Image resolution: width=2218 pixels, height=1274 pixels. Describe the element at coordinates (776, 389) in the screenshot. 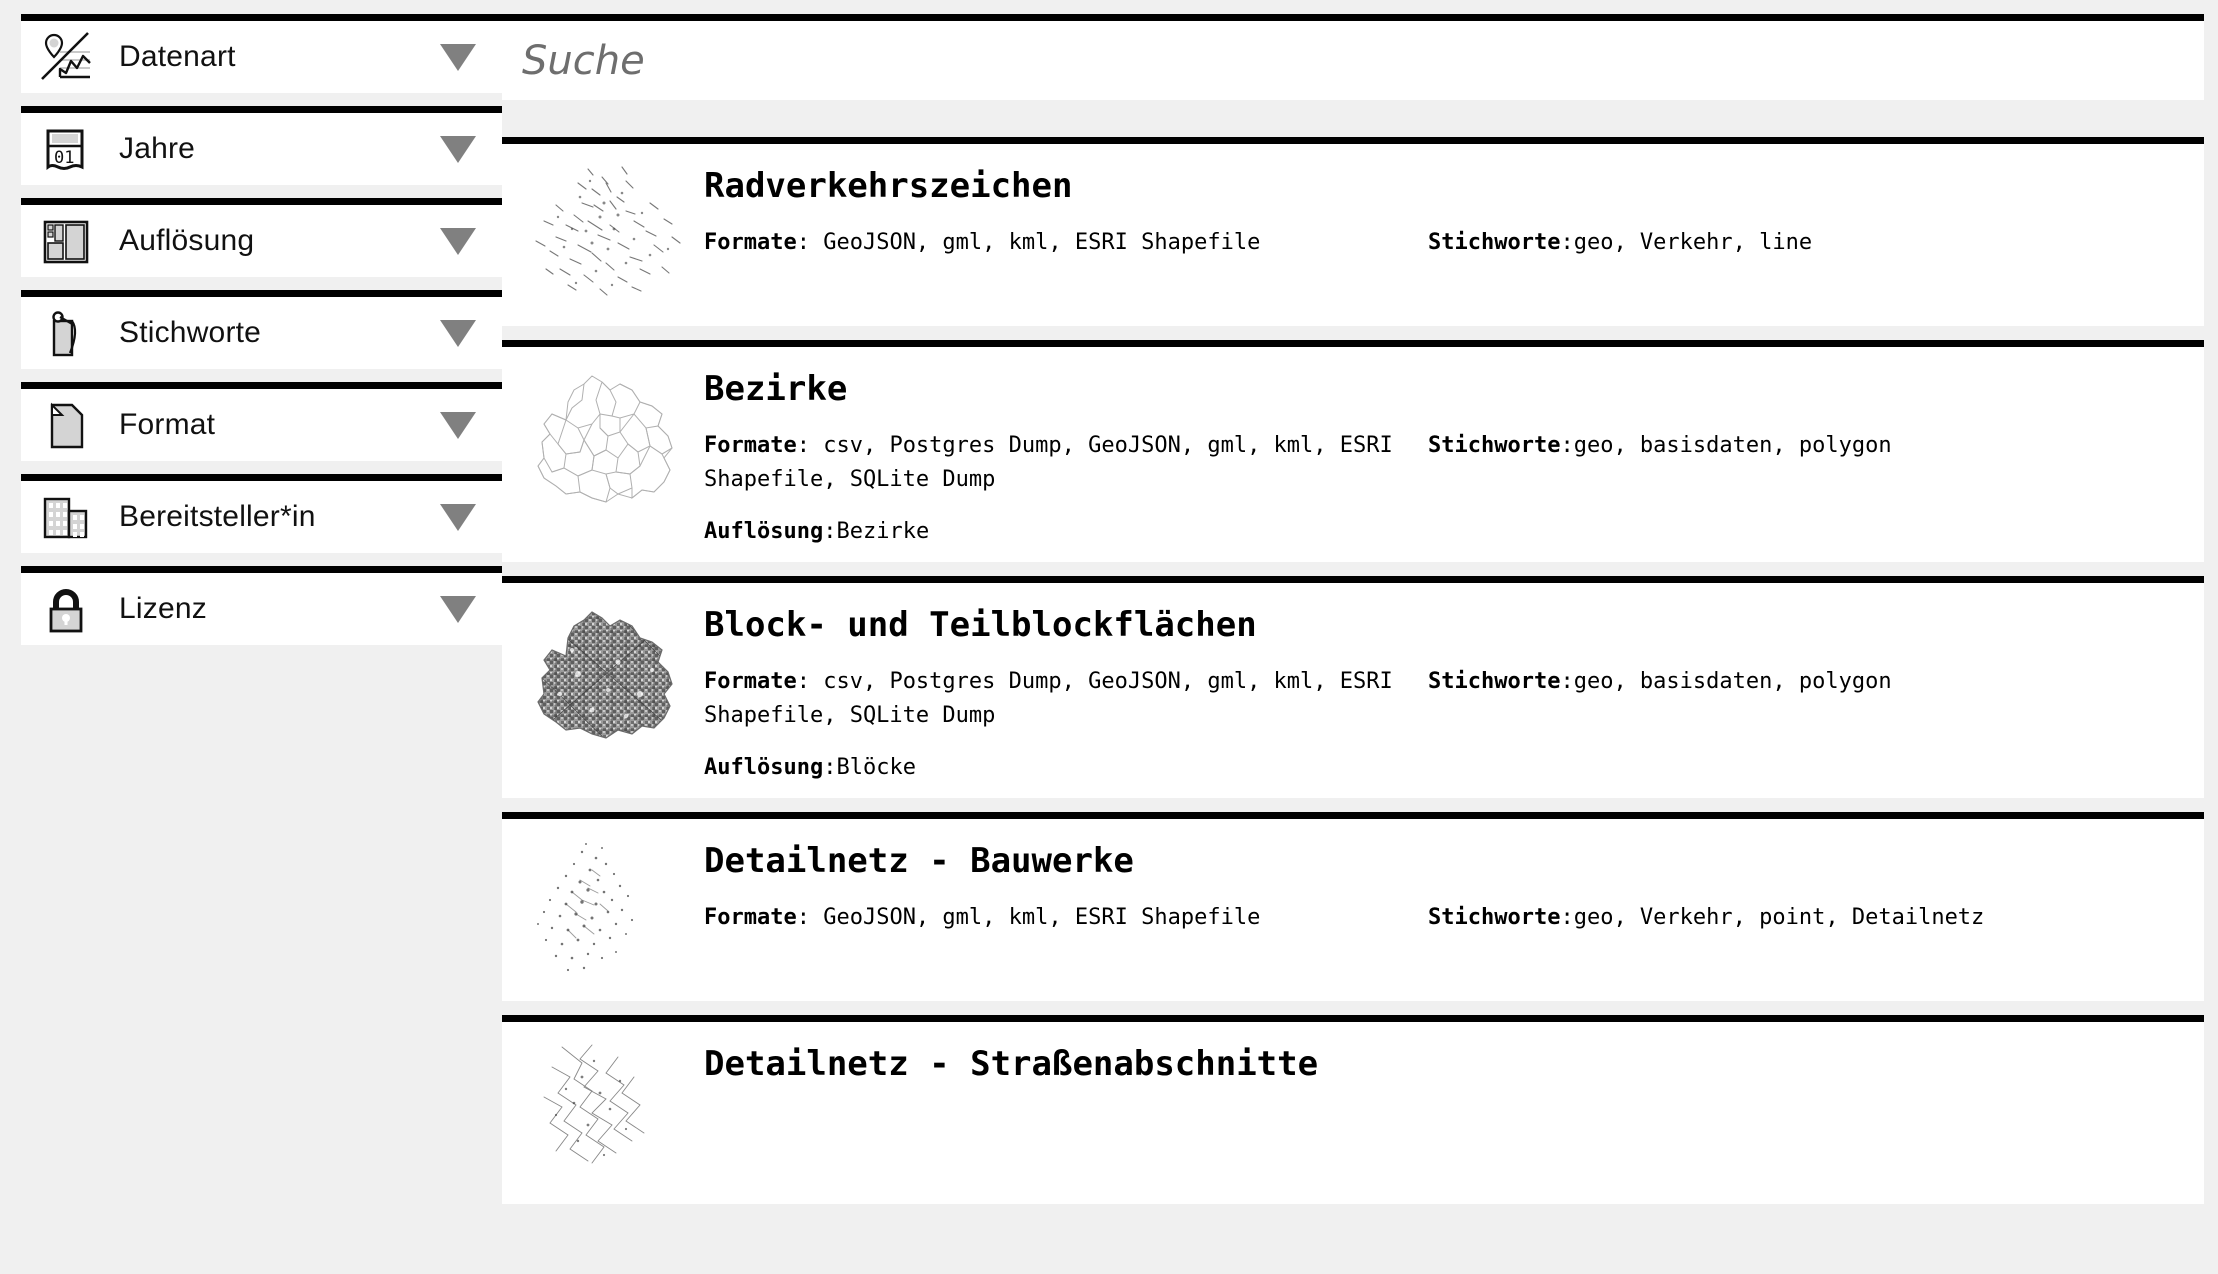

I see `result-title: Bezirke` at that location.